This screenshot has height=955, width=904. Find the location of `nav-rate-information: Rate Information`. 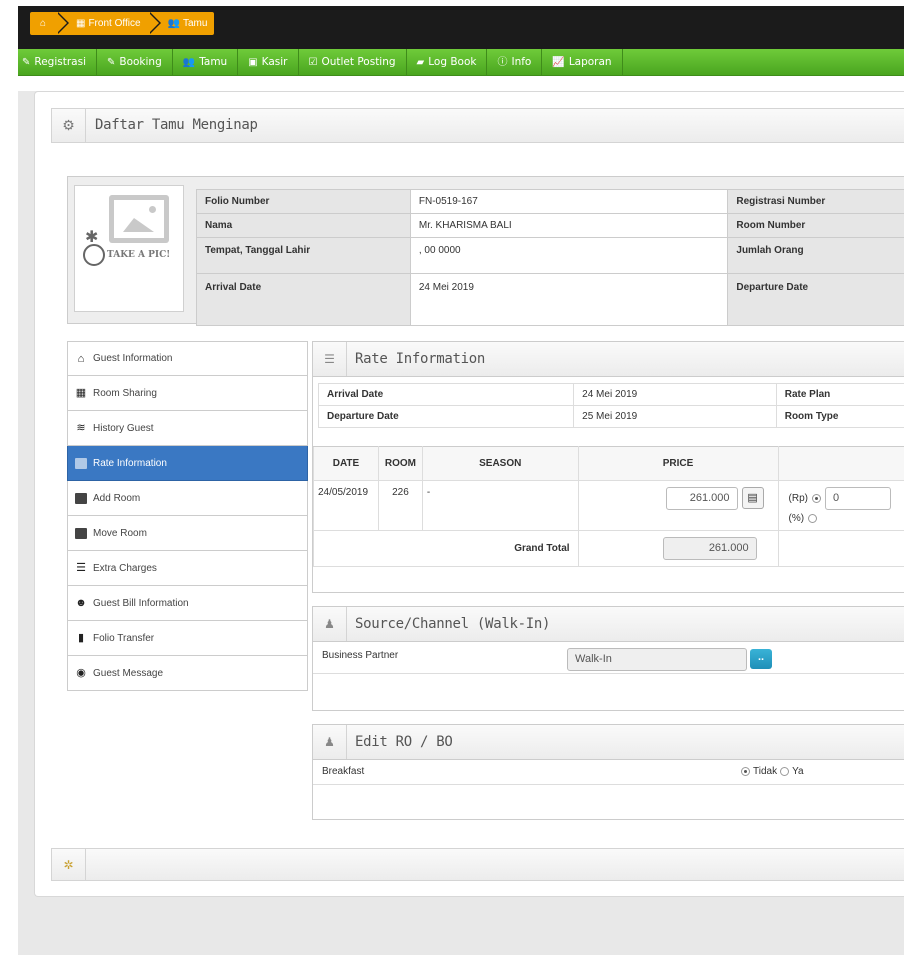

nav-rate-information: Rate Information is located at coordinates (187, 463).